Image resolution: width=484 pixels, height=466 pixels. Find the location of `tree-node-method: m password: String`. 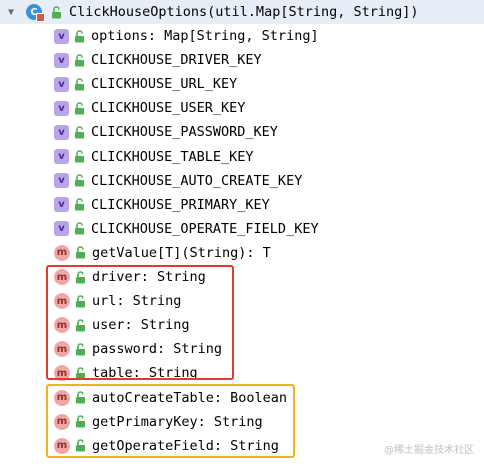

tree-node-method: m password: String is located at coordinates (138, 349).